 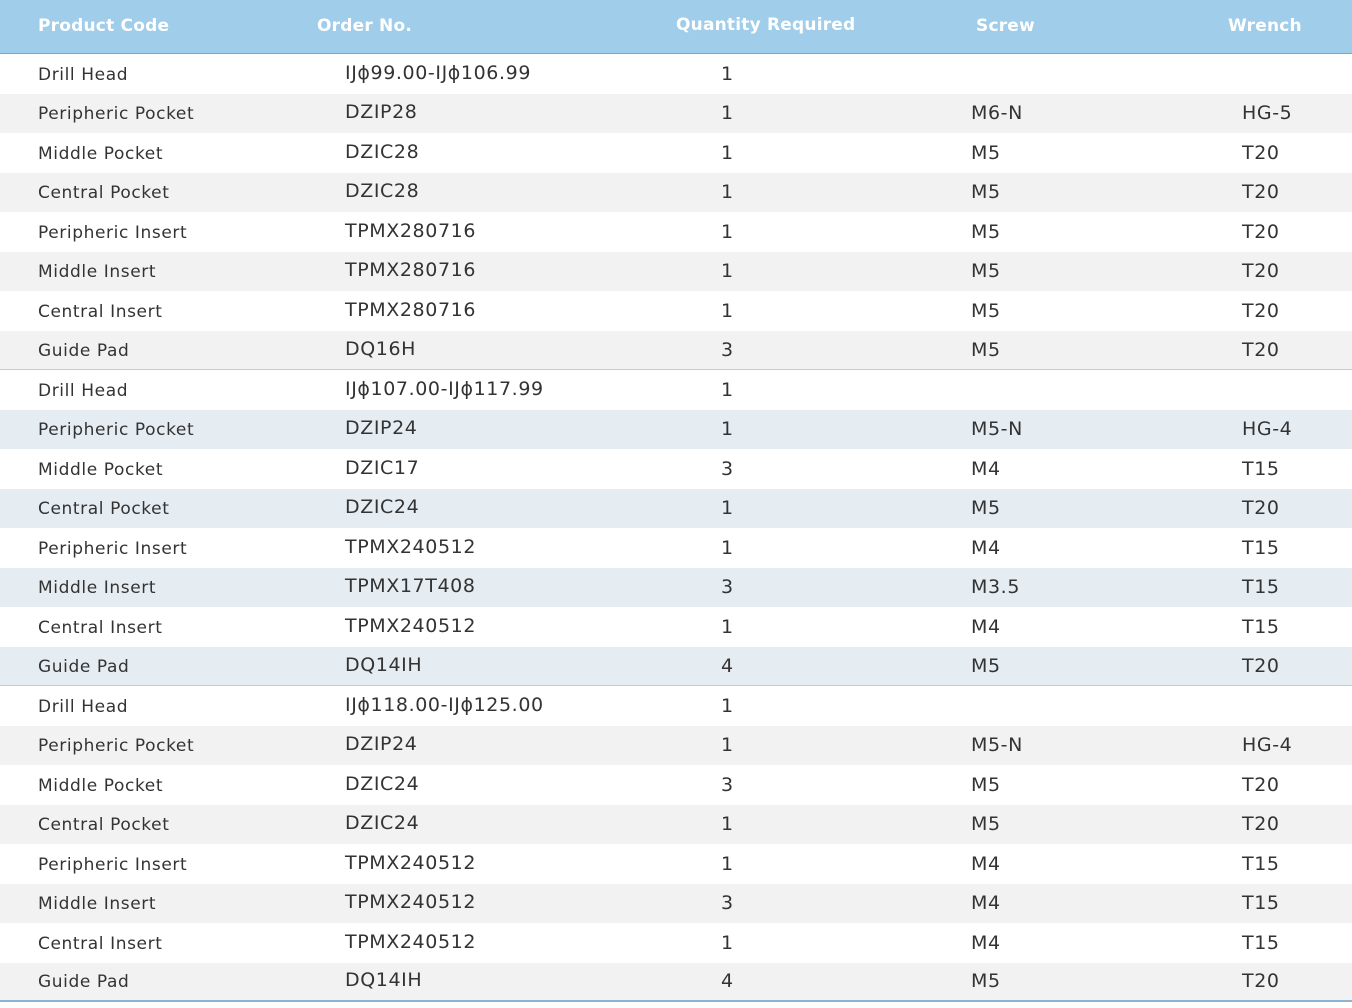 I want to click on cell-screw: M6-N, so click(x=997, y=113).